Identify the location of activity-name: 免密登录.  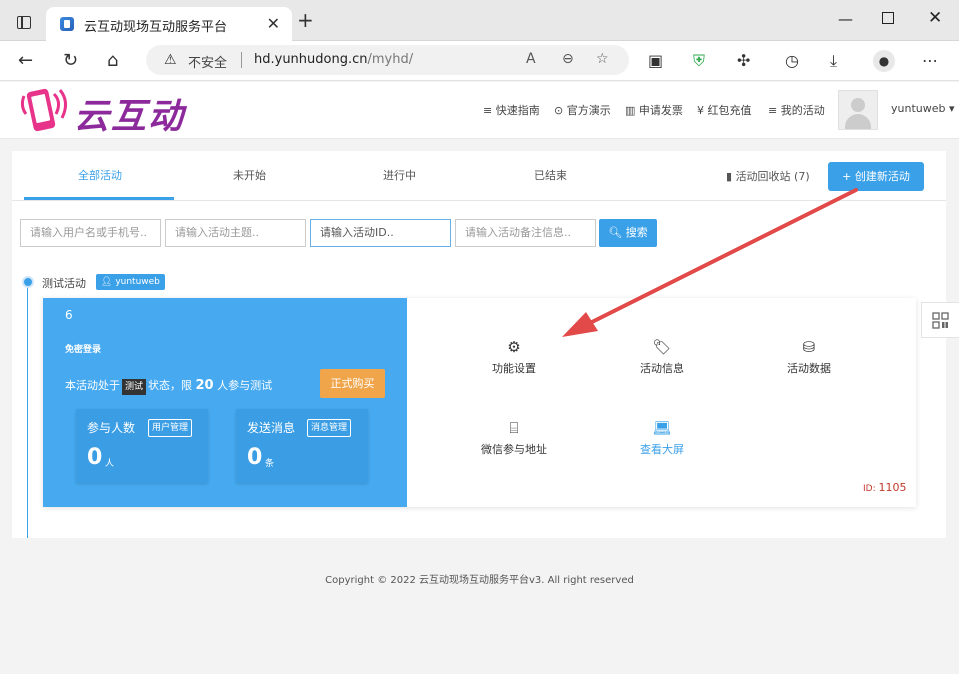
(83, 350).